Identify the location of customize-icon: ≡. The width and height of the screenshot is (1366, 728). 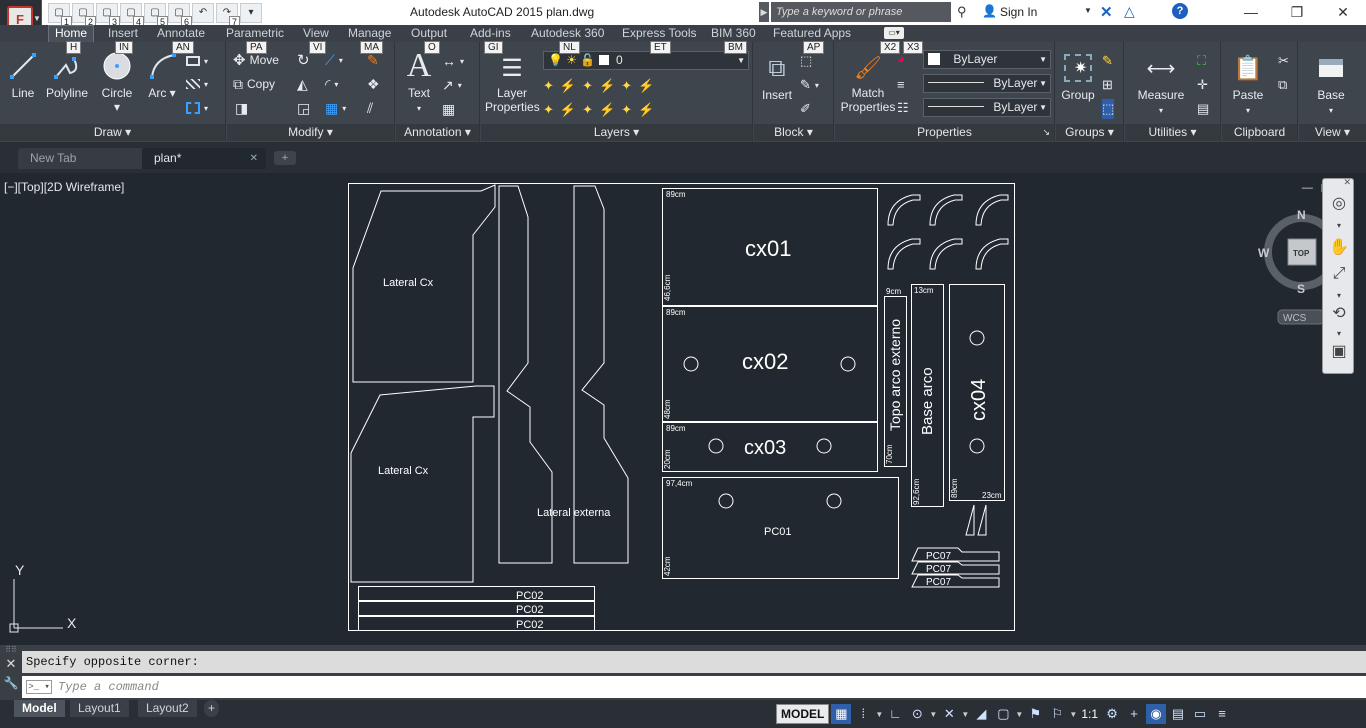
(1222, 714).